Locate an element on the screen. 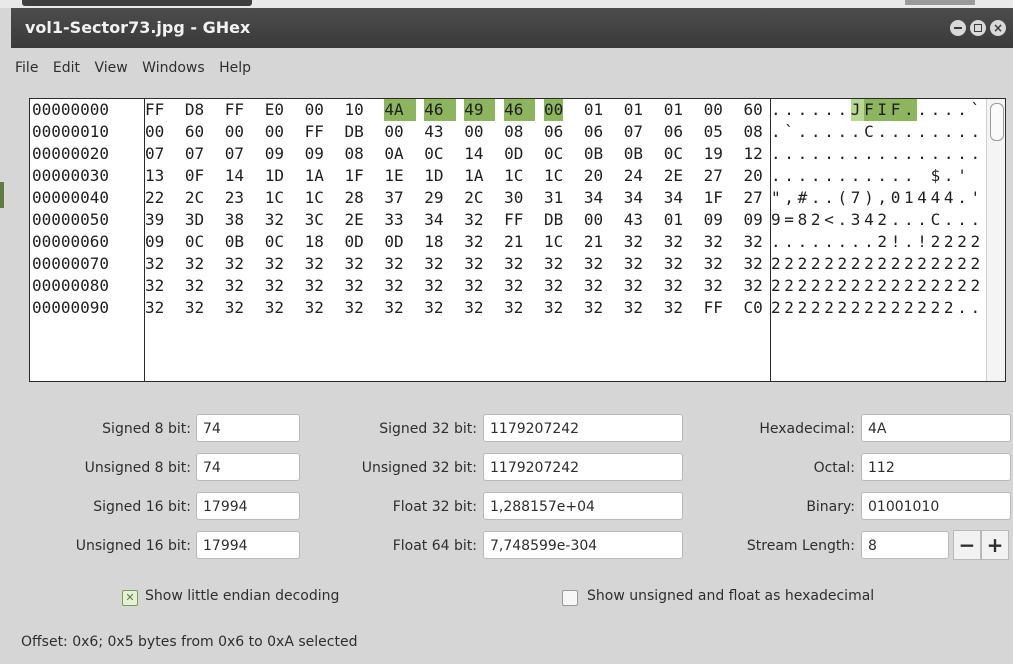 This screenshot has width=1013, height=664. hex-byte: 49 is located at coordinates (480, 110).